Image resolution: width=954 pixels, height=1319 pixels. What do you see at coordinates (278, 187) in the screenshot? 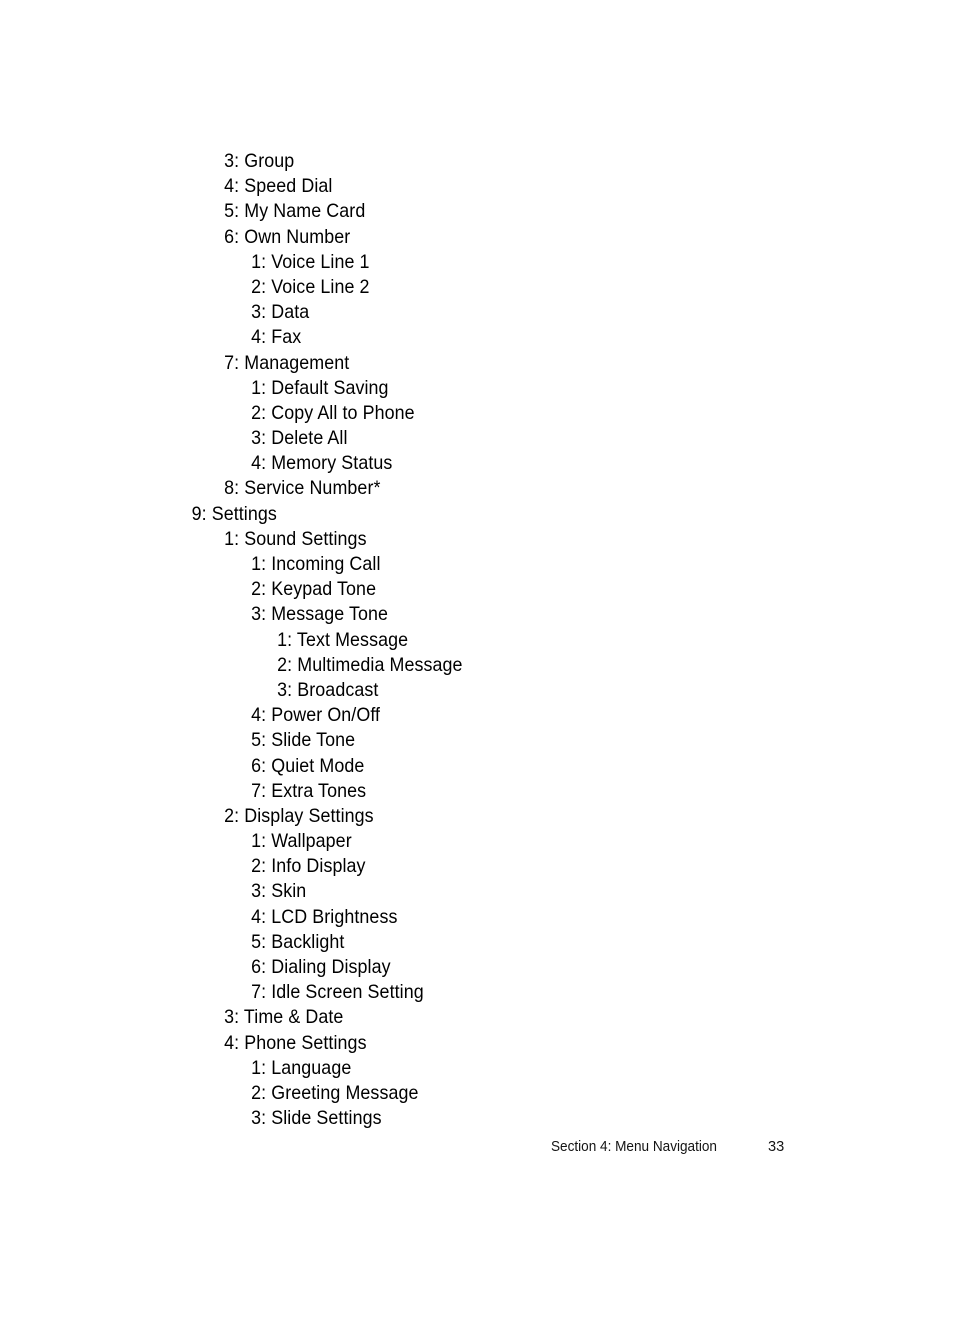
I see `menu-outline-item: 4: Speed Dial` at bounding box center [278, 187].